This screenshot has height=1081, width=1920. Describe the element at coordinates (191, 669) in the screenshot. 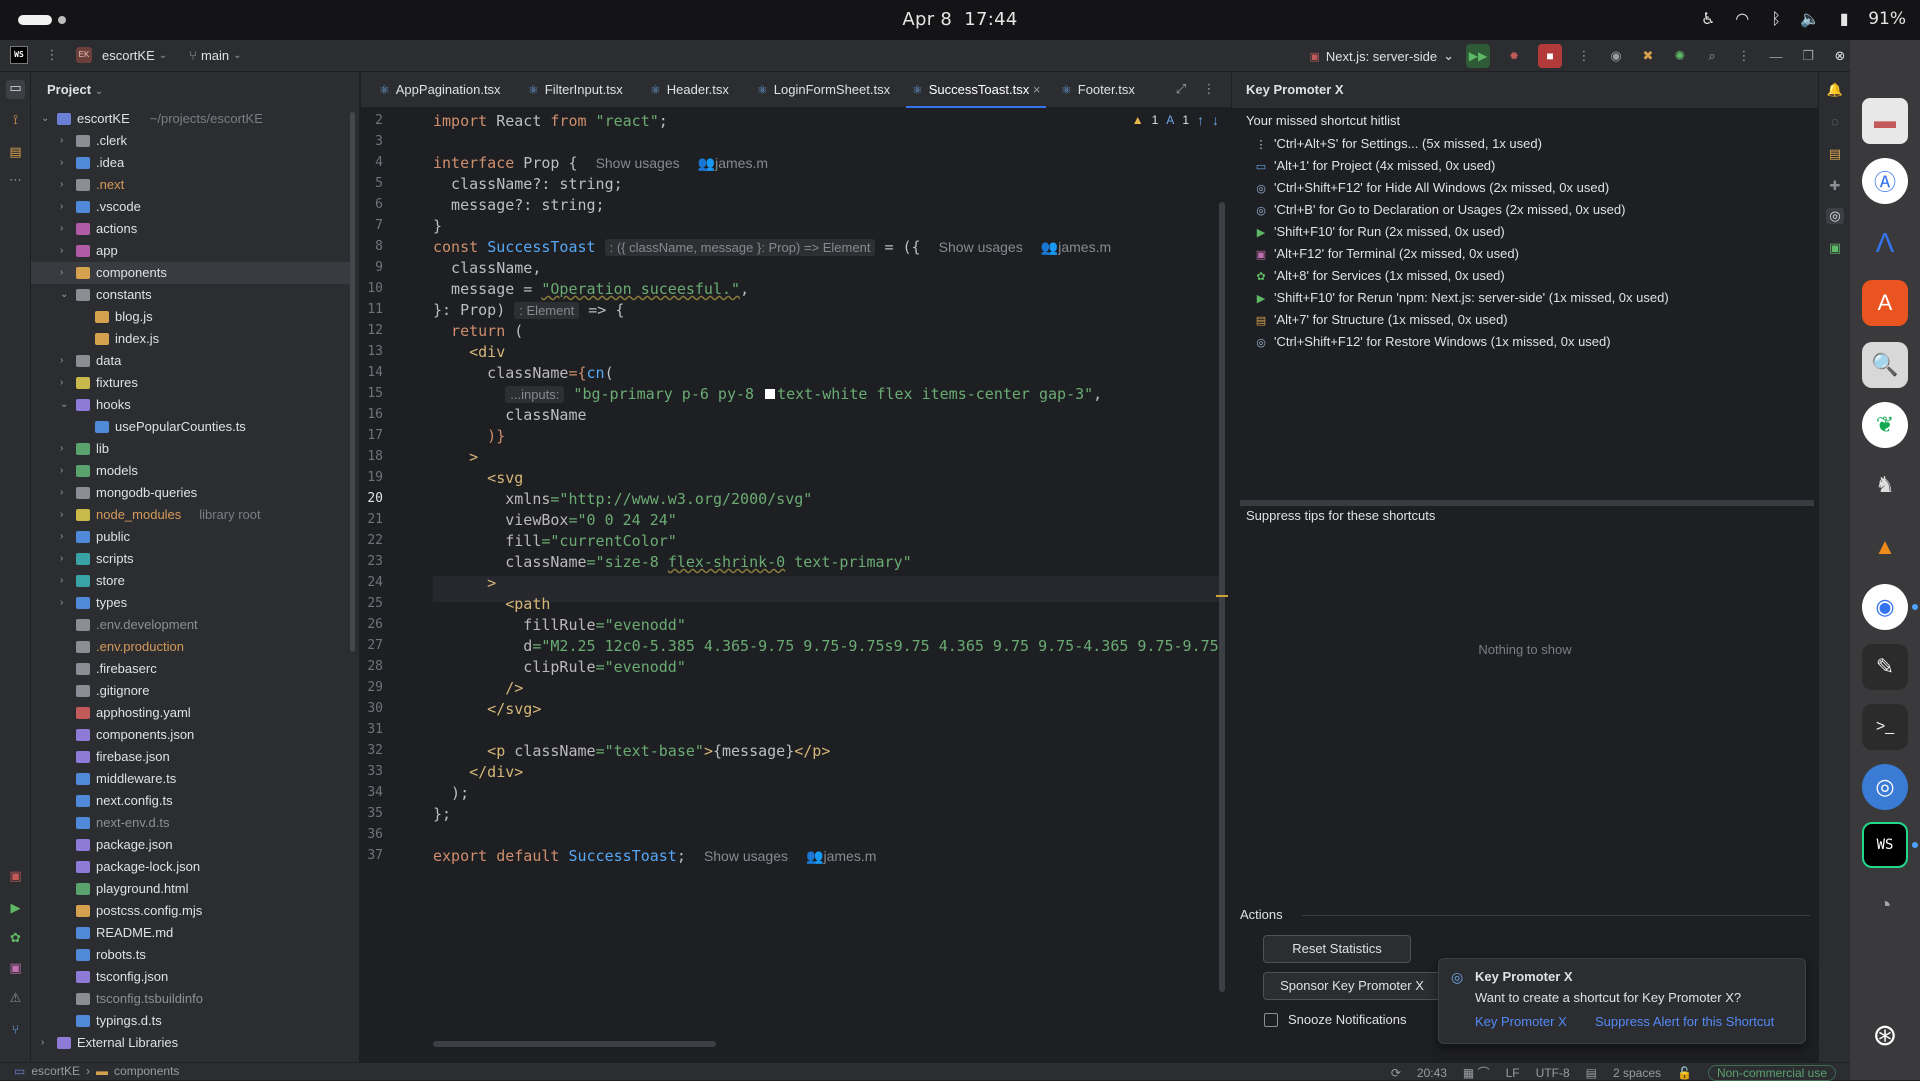

I see `tree-node: .firebaserc` at that location.